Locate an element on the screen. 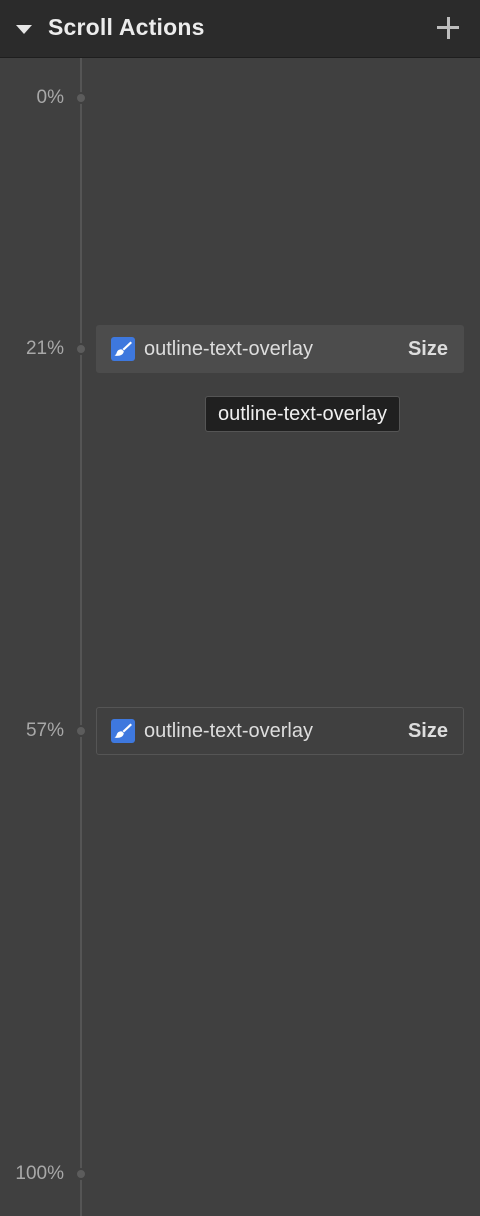 Image resolution: width=480 pixels, height=1216 pixels. timeline-track is located at coordinates (81, 637).